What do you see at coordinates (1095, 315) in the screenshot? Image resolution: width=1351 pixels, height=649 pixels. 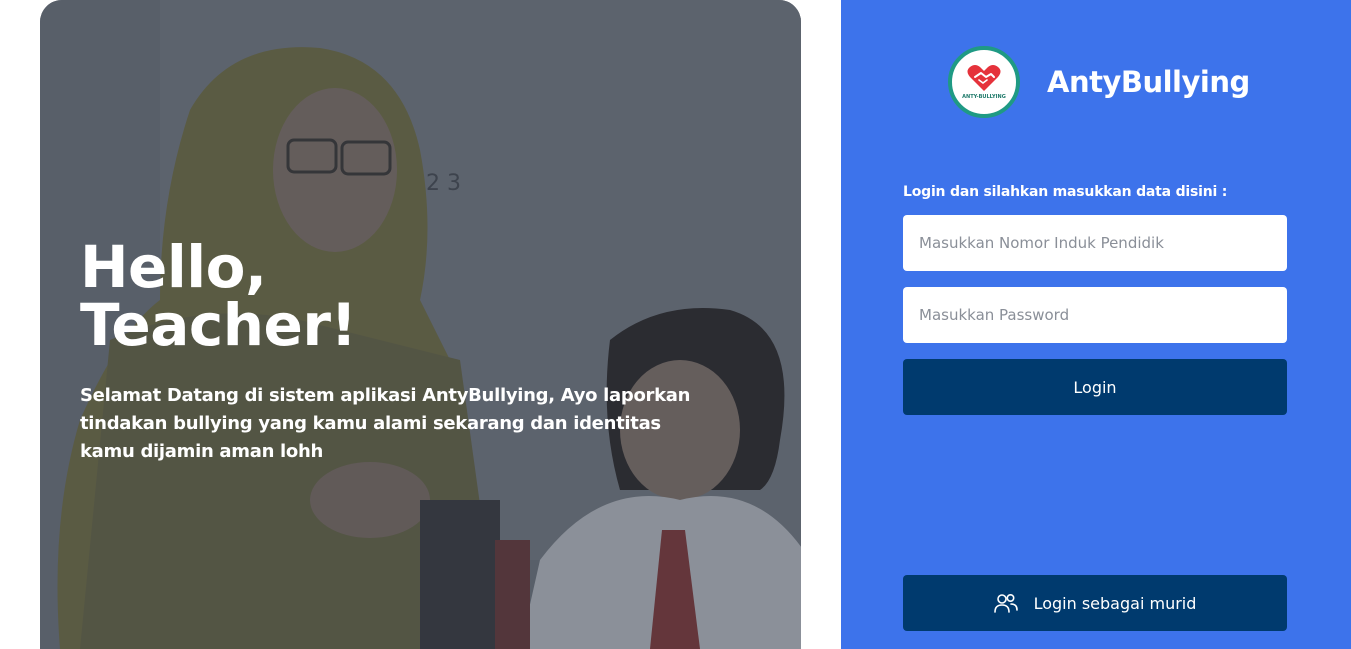 I see `password-input` at bounding box center [1095, 315].